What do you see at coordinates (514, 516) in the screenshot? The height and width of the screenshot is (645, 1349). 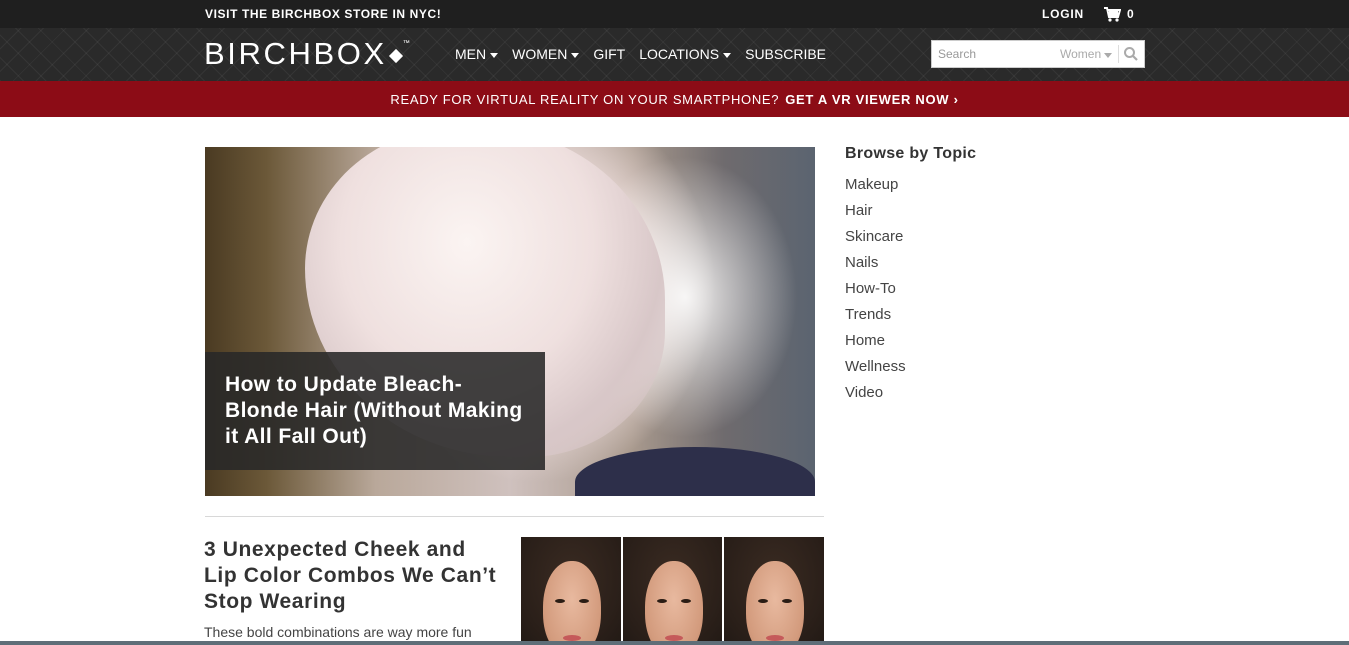 I see `section-divider` at bounding box center [514, 516].